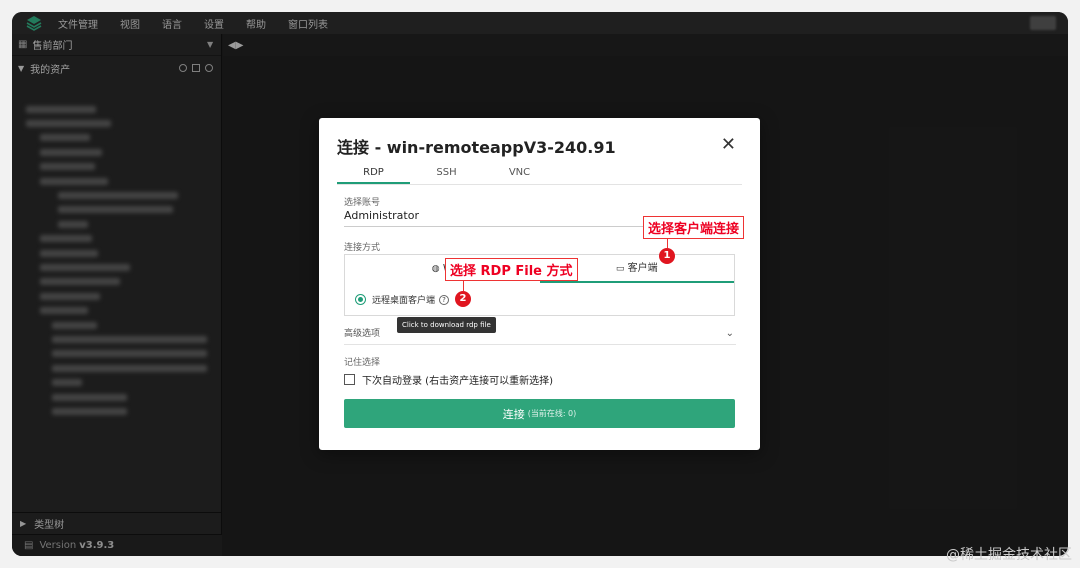 This screenshot has height=568, width=1080. I want to click on annotation-callout-1: 选择客户端连接, so click(694, 227).